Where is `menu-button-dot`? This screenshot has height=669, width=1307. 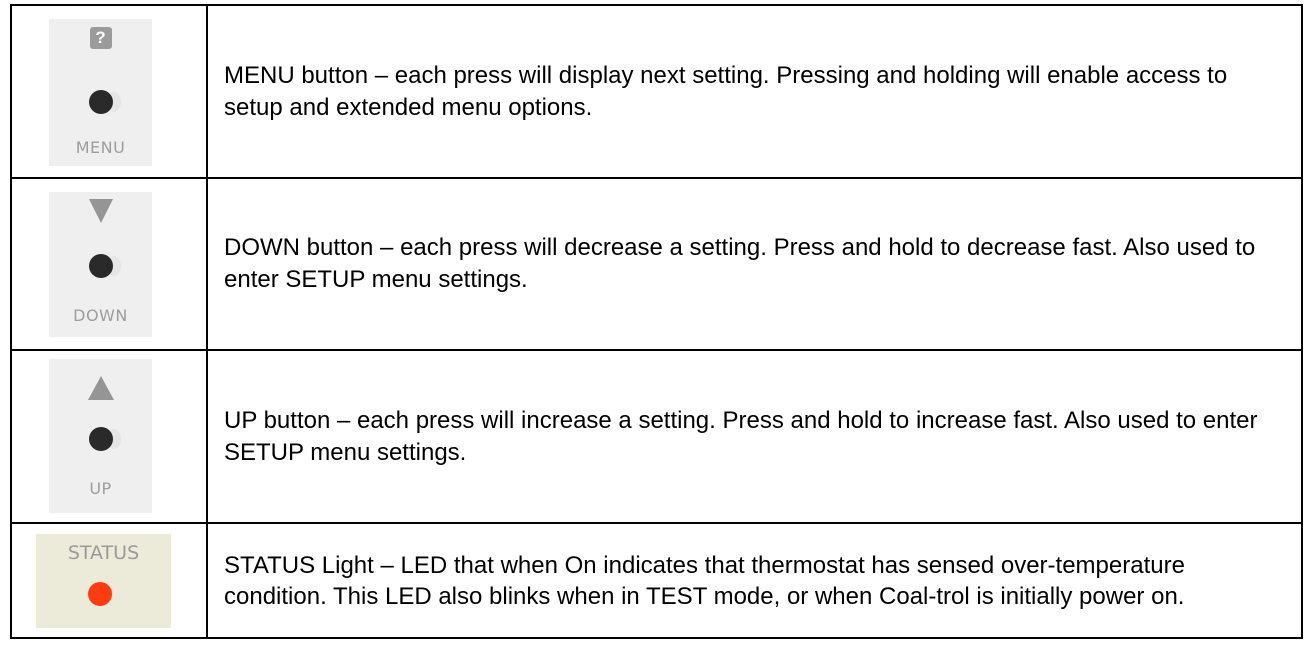 menu-button-dot is located at coordinates (104, 102).